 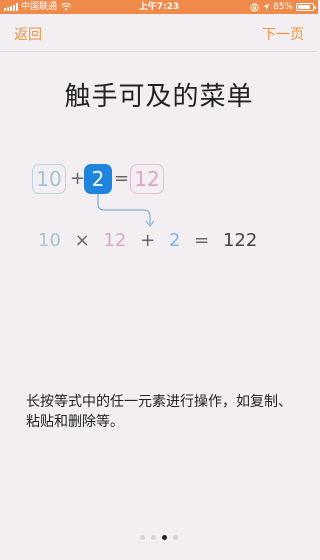 I want to click on page-indicator, so click(x=159, y=537).